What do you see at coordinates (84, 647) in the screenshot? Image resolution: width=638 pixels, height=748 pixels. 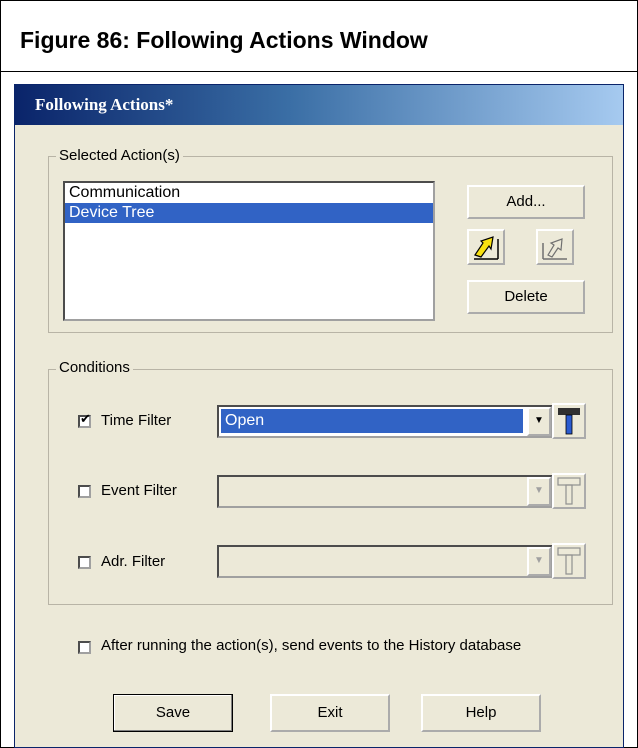 I see `history-checkbox` at bounding box center [84, 647].